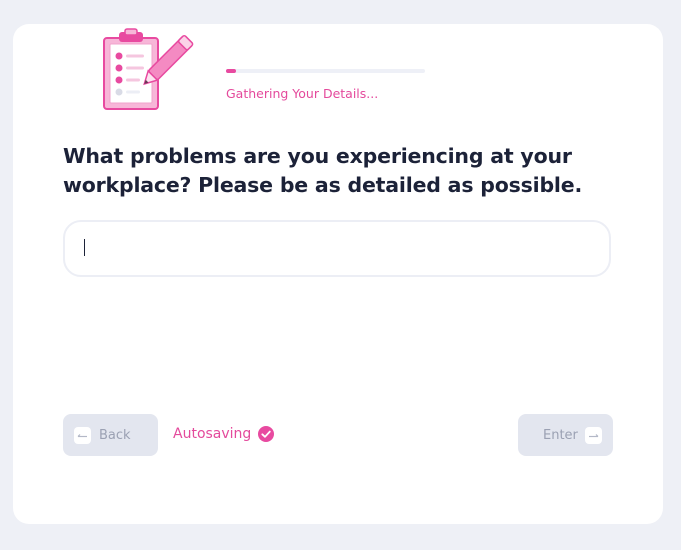 This screenshot has width=681, height=550. I want to click on enter-button-label: Enter, so click(560, 435).